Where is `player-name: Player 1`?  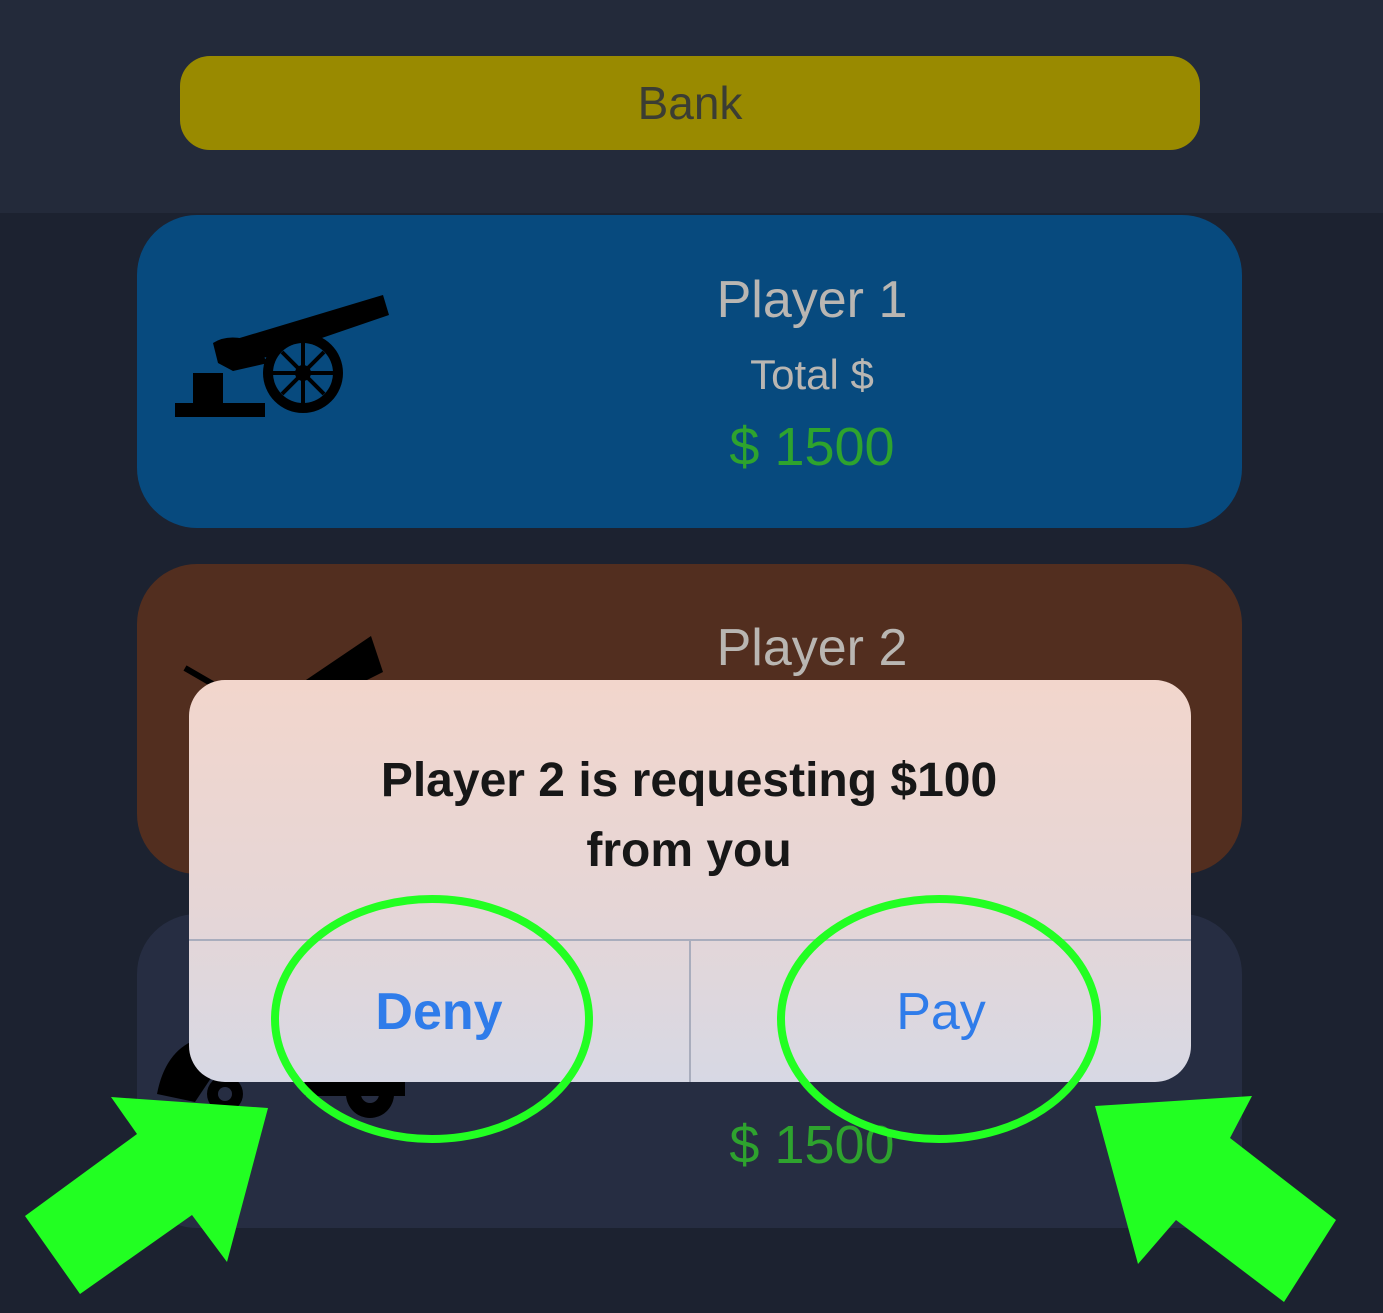 player-name: Player 1 is located at coordinates (812, 300).